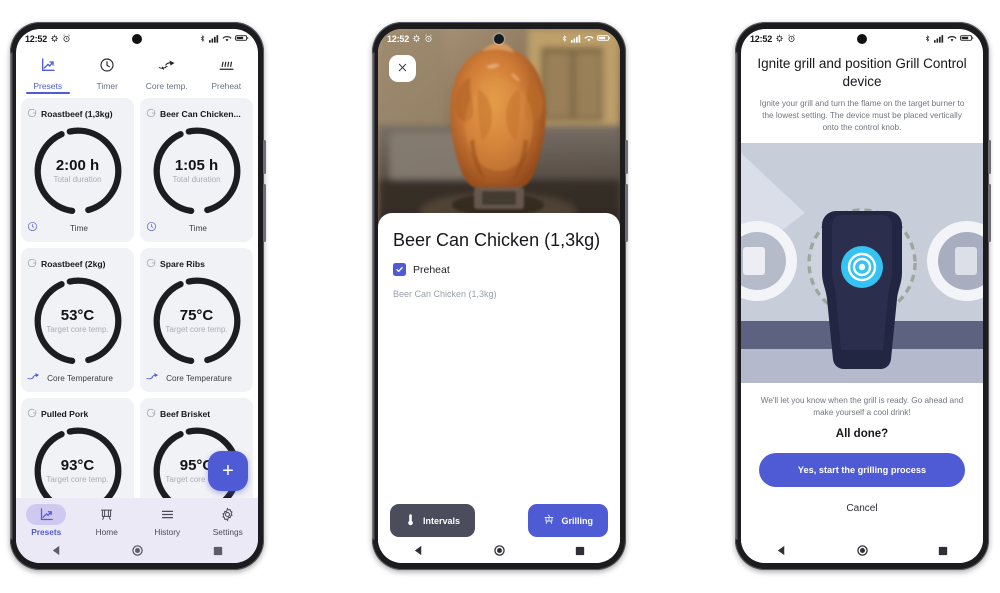 Image resolution: width=1000 pixels, height=593 pixels. I want to click on grilling-button: Grilling, so click(567, 520).